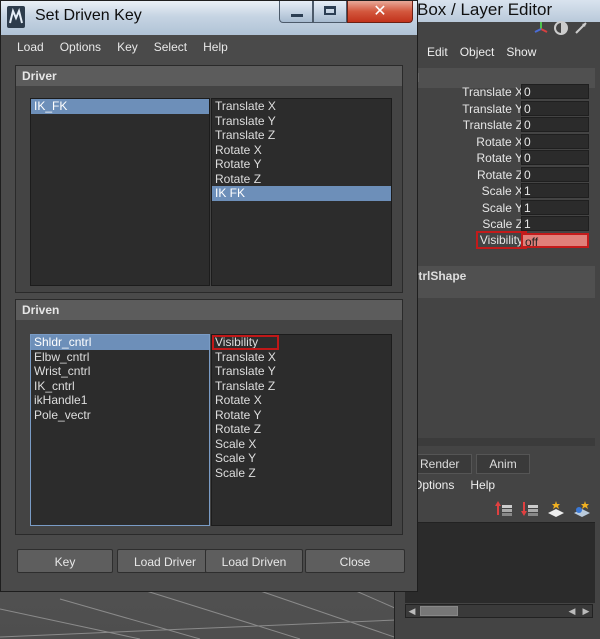 This screenshot has width=600, height=639. Describe the element at coordinates (16, 17) in the screenshot. I see `maya-app-icon` at that location.